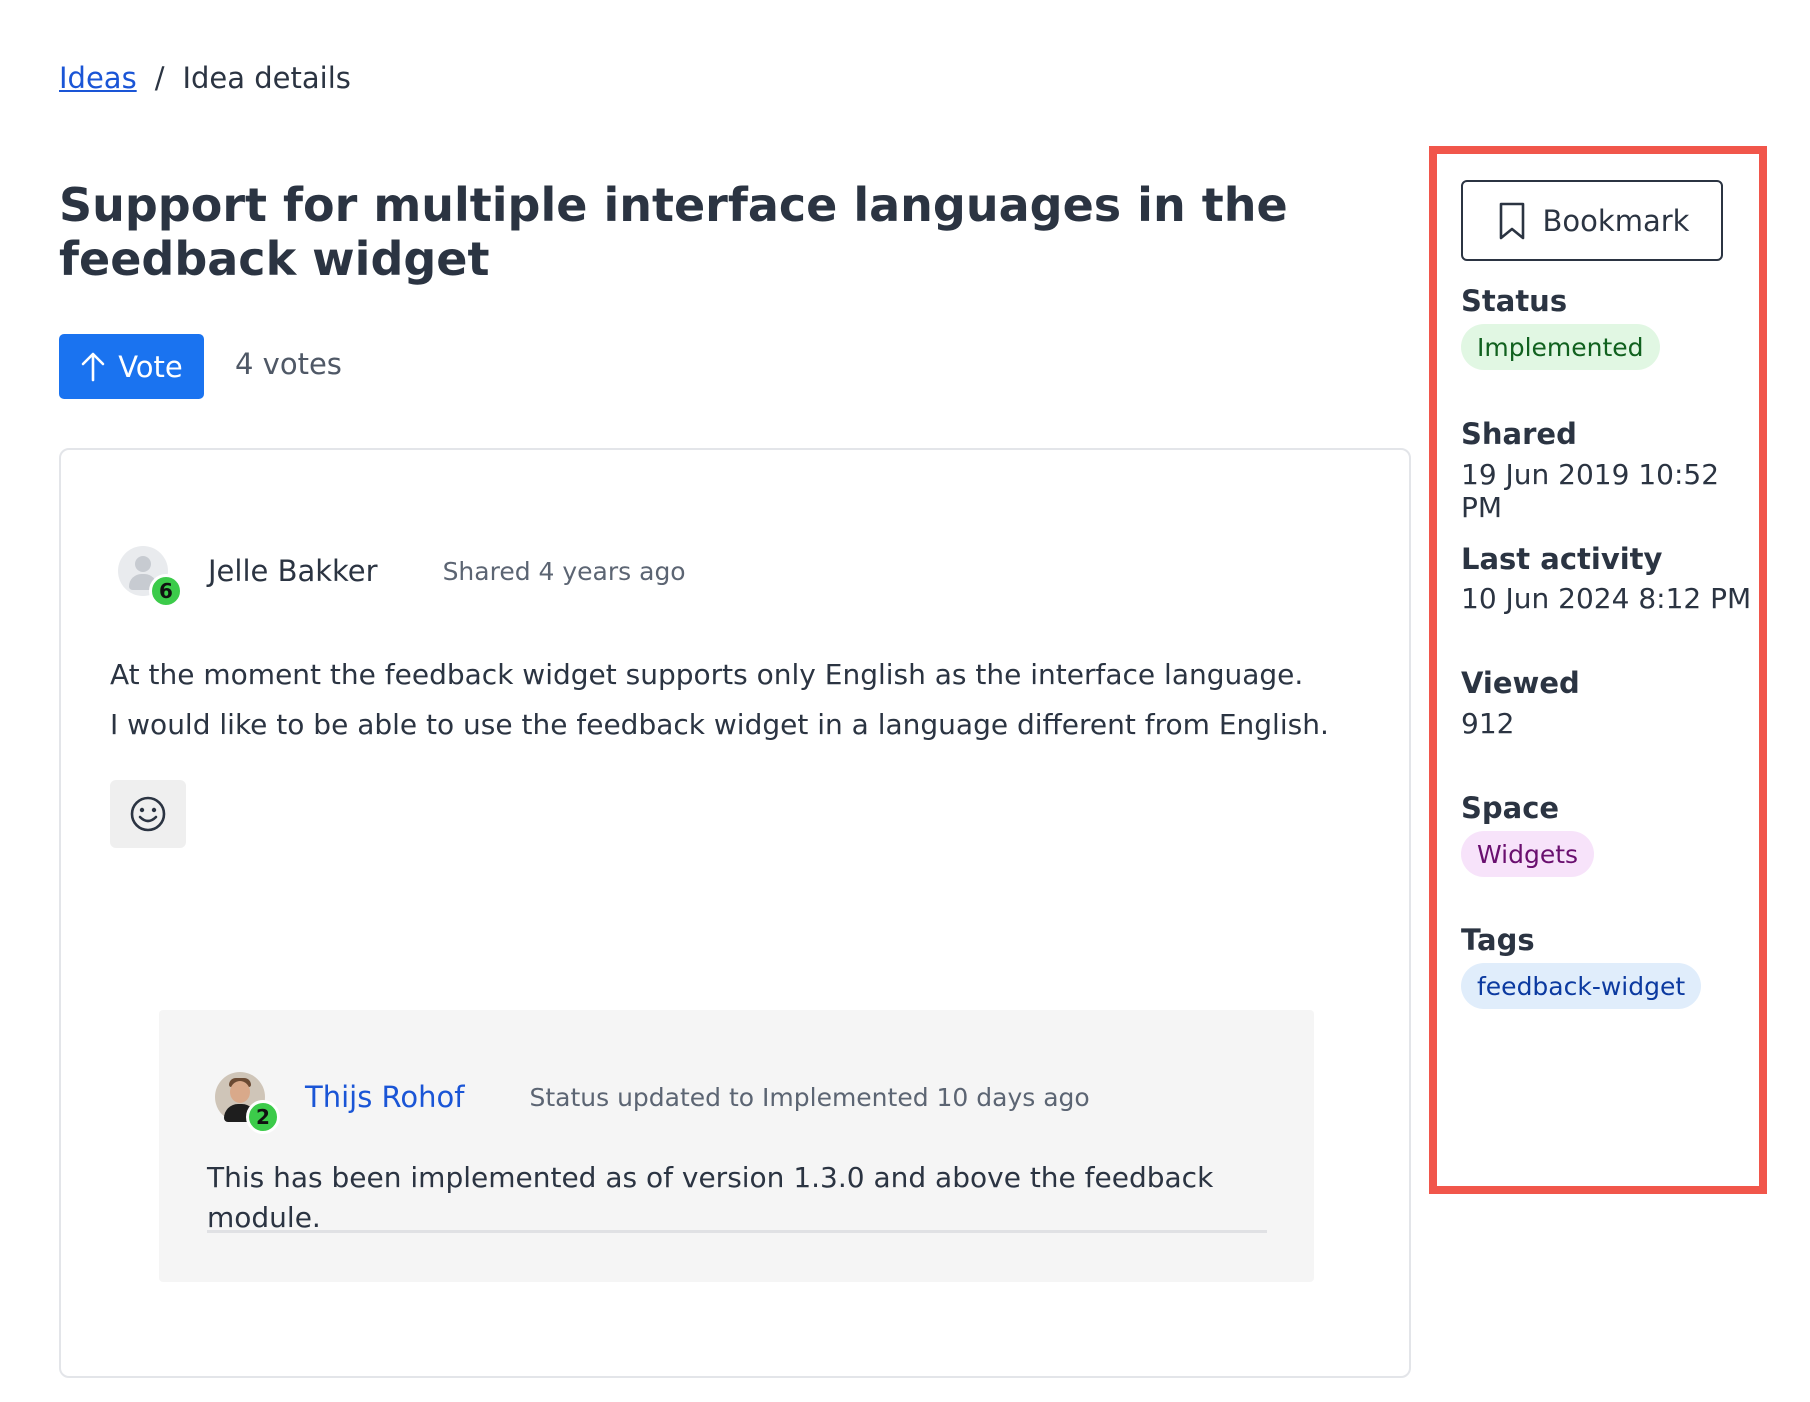 This screenshot has height=1402, width=1810. Describe the element at coordinates (1511, 220) in the screenshot. I see `bookmark-icon` at that location.